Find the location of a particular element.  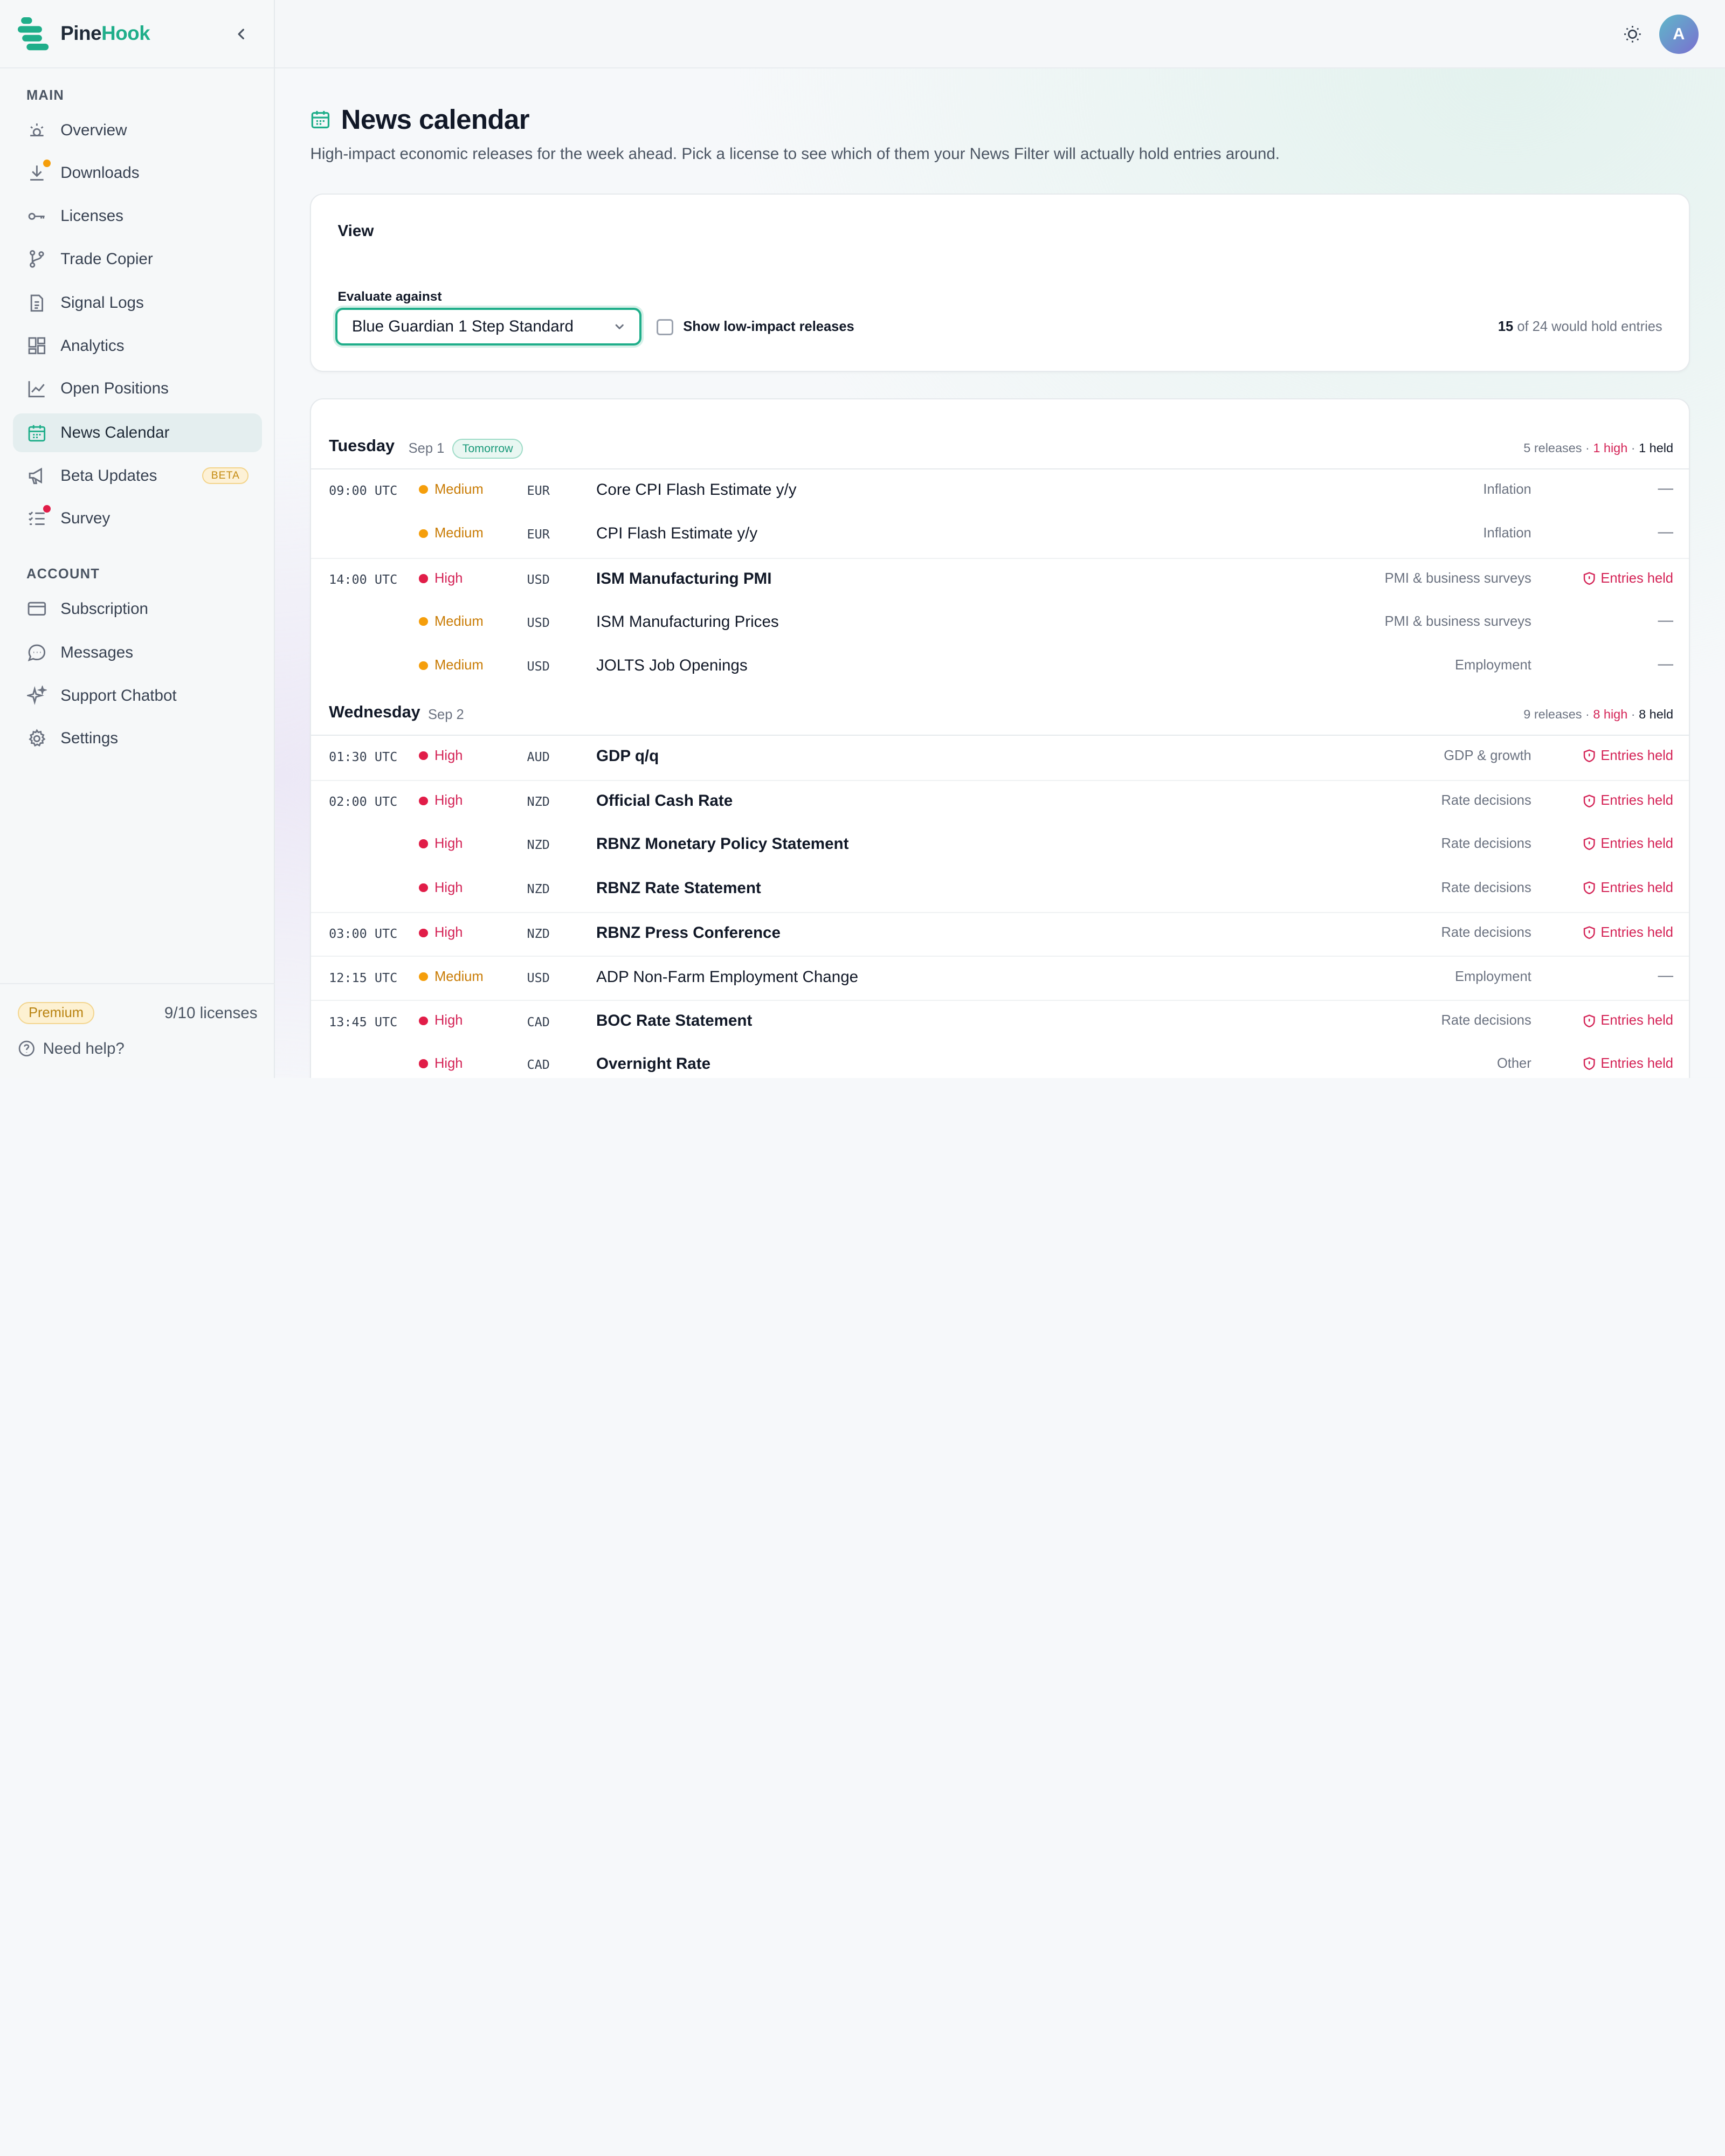

release-title: BOC Rate Statement is located at coordinates (674, 1021).